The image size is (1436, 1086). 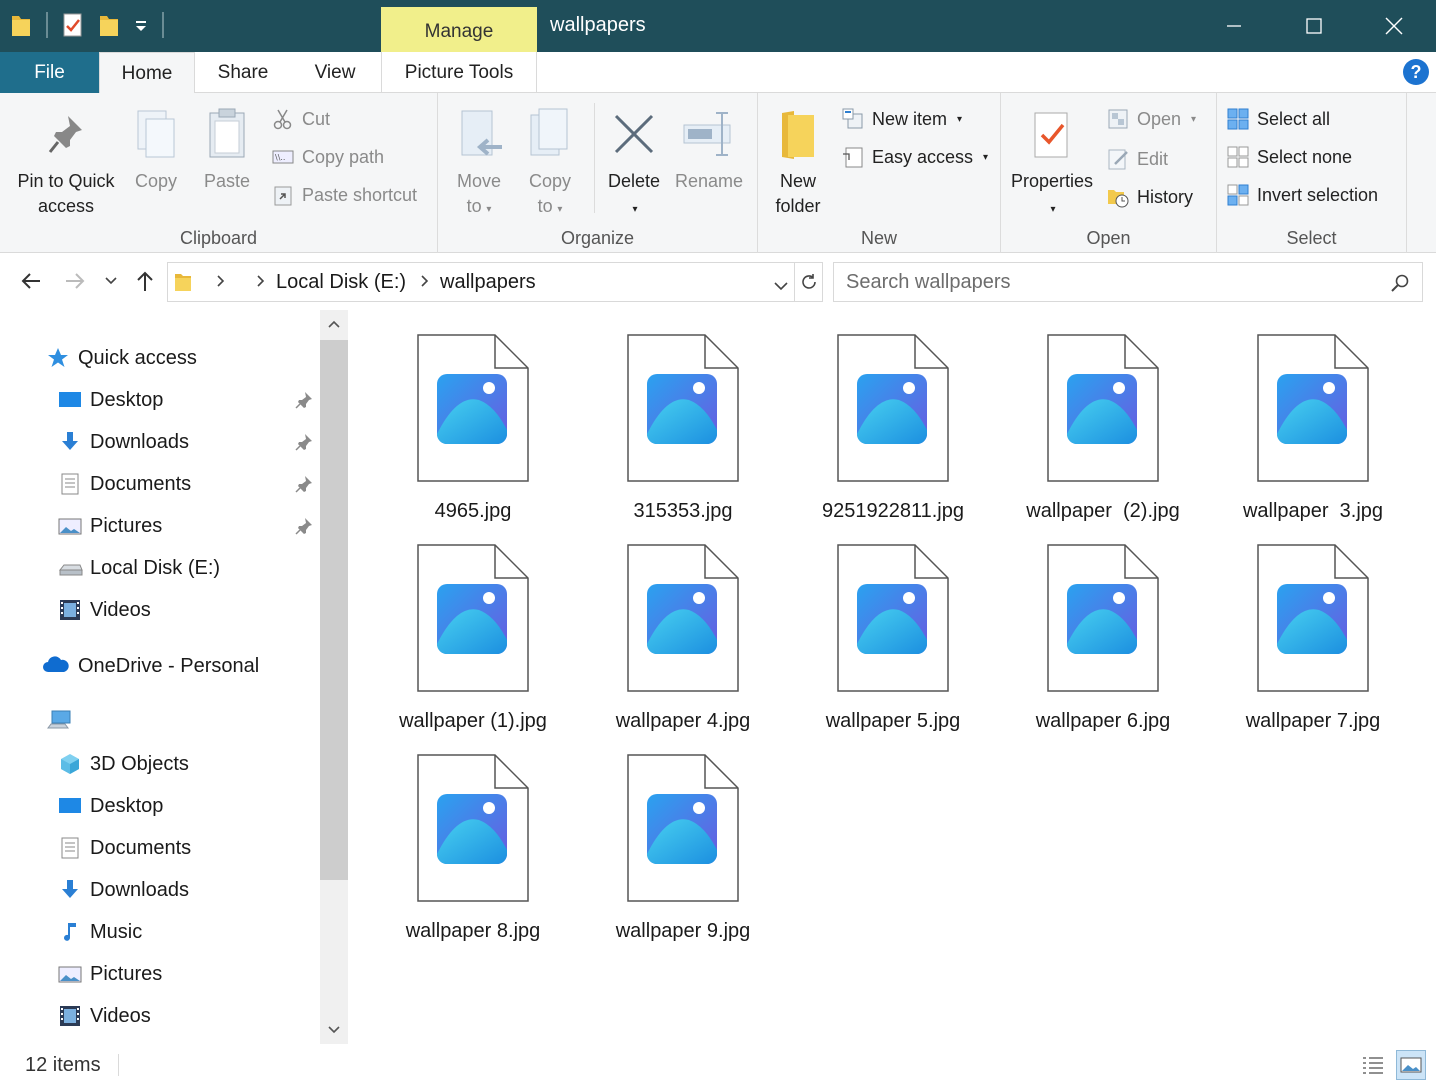 What do you see at coordinates (70, 890) in the screenshot?
I see `downloads-icon` at bounding box center [70, 890].